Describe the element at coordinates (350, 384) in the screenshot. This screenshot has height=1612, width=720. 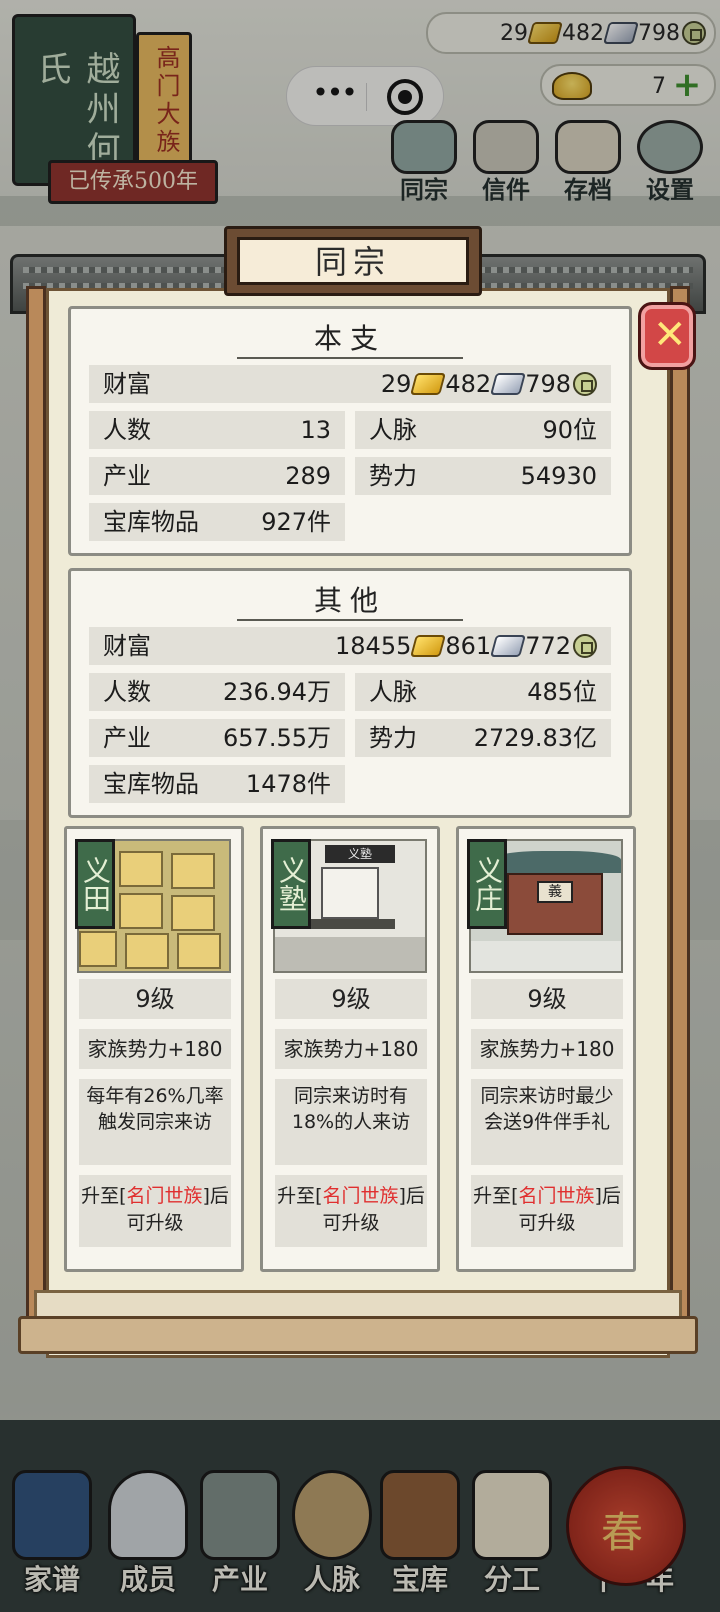
I see `main-wealth-row: 财富 29 482 798` at that location.